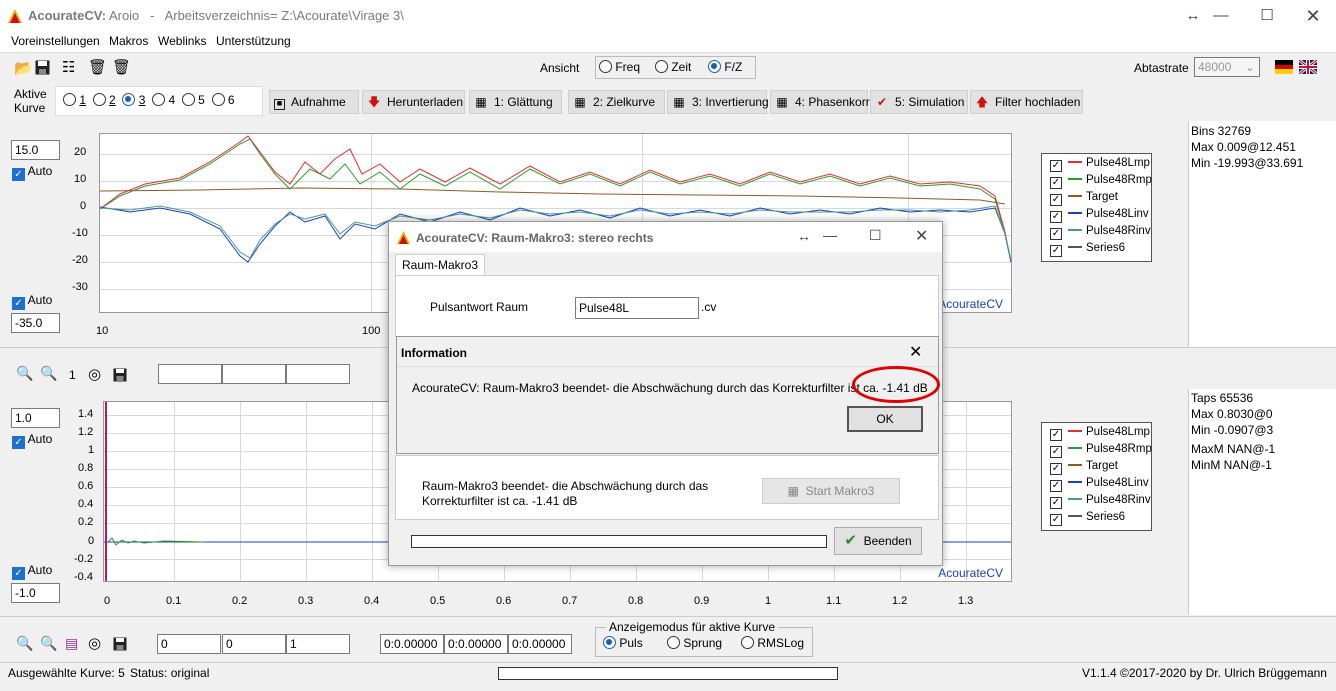  I want to click on curve-option-4: 4, so click(163, 100).